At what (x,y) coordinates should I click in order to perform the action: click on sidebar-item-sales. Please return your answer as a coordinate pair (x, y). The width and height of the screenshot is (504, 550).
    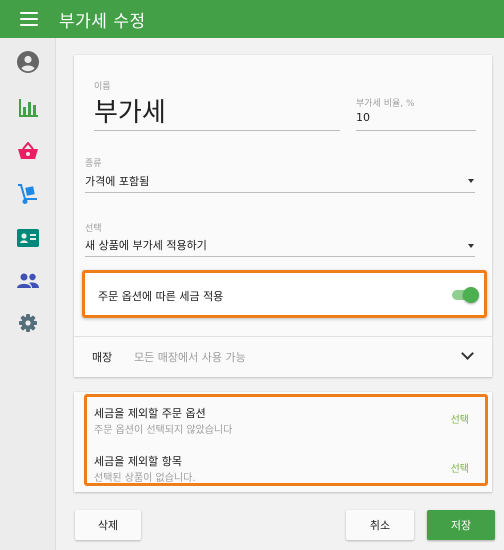
    Looking at the image, I should click on (28, 151).